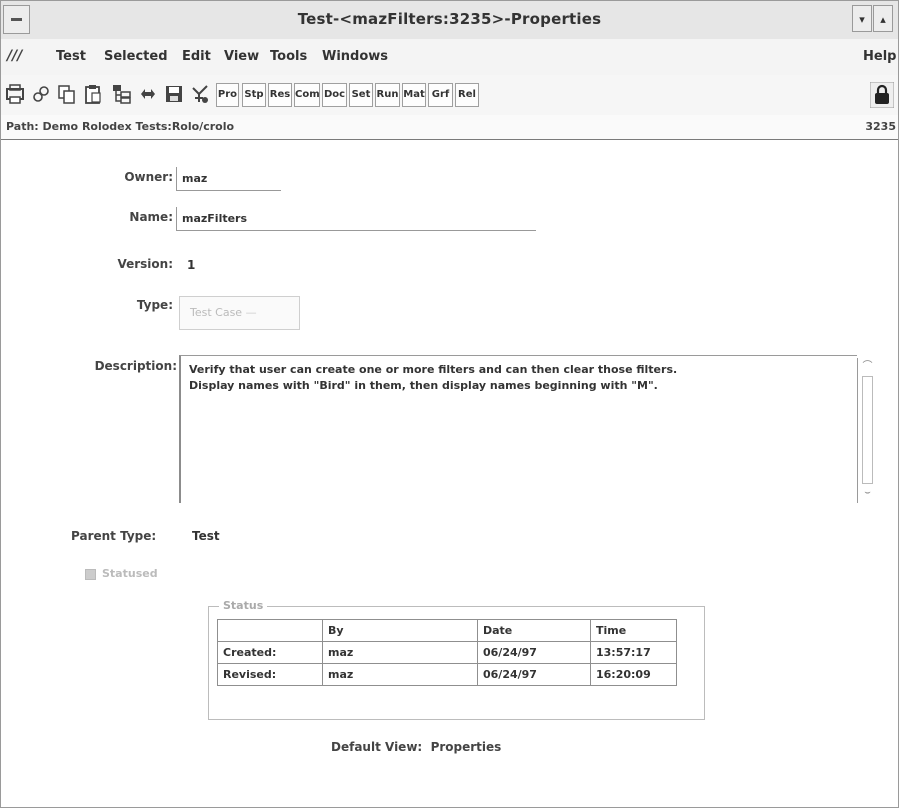  What do you see at coordinates (195, 178) in the screenshot?
I see `owner-value: maz` at bounding box center [195, 178].